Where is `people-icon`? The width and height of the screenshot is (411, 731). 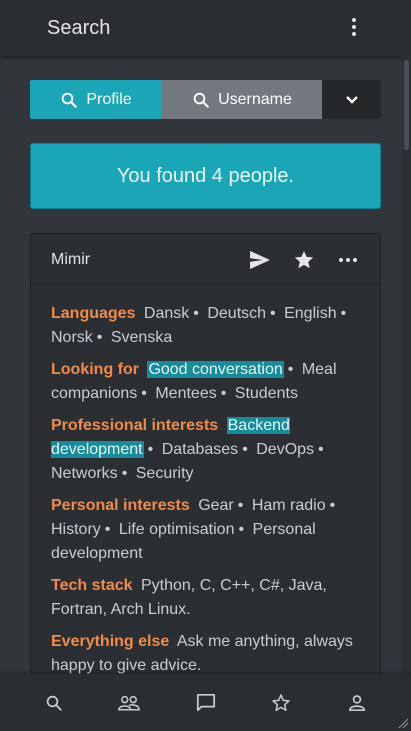 people-icon is located at coordinates (129, 703).